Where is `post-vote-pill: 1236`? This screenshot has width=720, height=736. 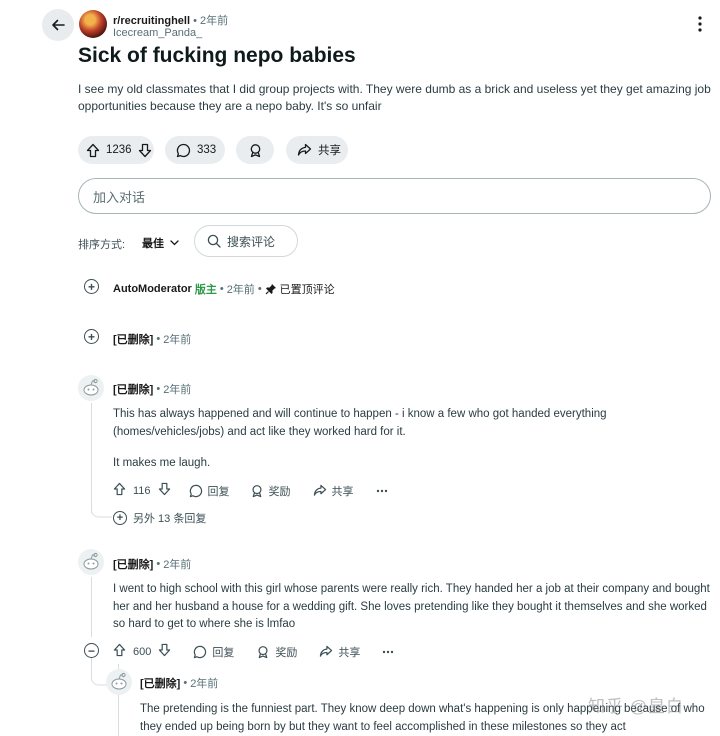 post-vote-pill: 1236 is located at coordinates (116, 150).